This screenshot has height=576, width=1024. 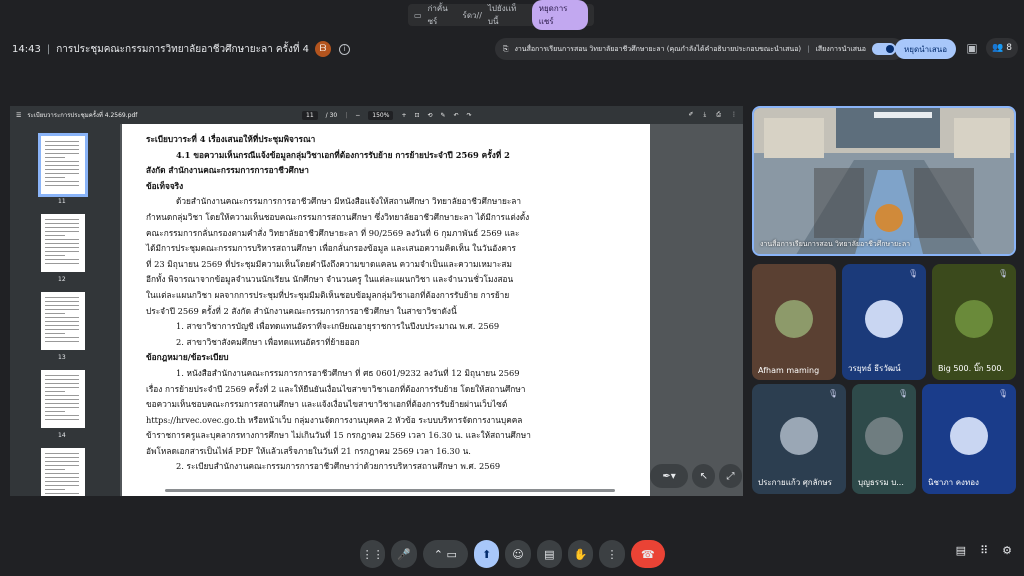 I want to click on menu-icon: ☰, so click(x=18, y=115).